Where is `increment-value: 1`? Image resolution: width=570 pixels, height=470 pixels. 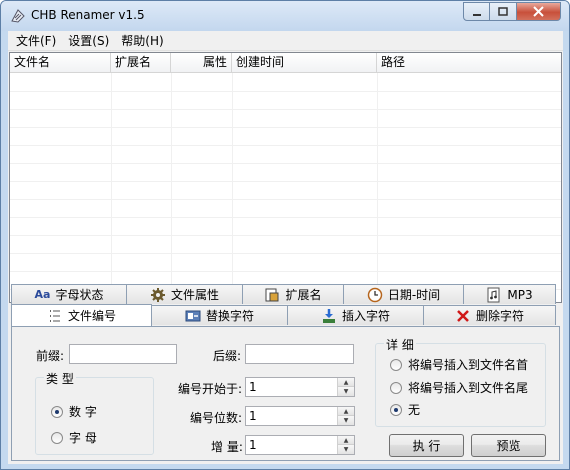 increment-value: 1 is located at coordinates (253, 445).